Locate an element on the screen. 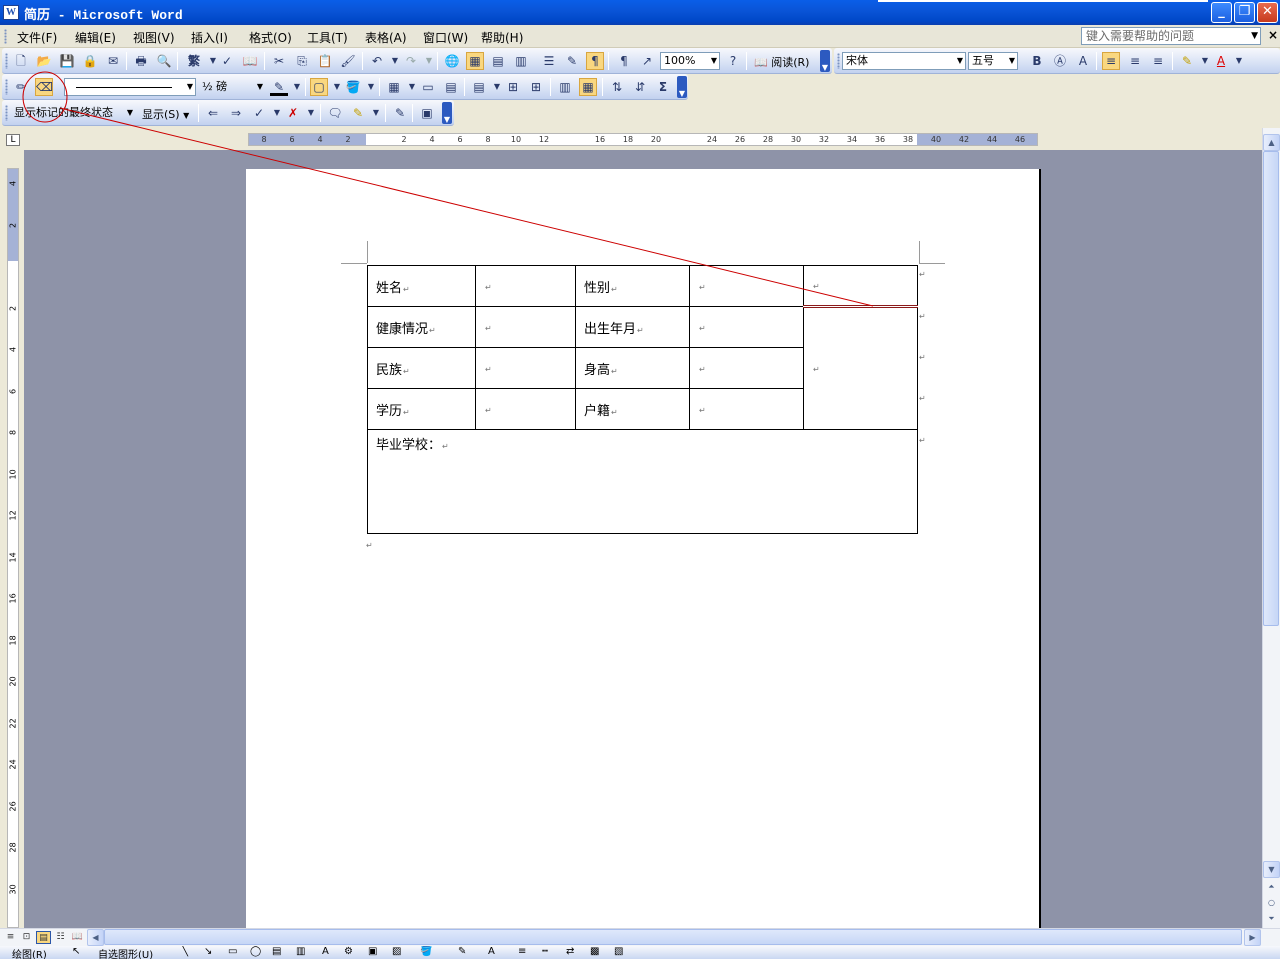 This screenshot has height=959, width=1280. draw-menu-button: 绘图(R) is located at coordinates (29, 952).